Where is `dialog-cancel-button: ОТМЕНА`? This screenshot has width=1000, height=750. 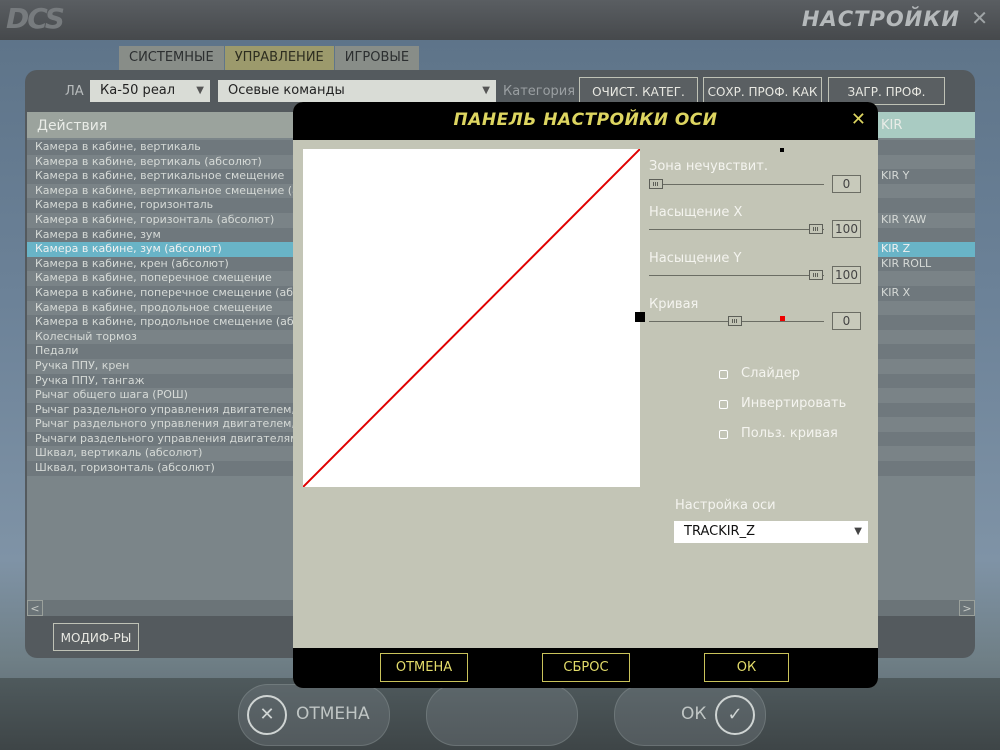
dialog-cancel-button: ОТМЕНА is located at coordinates (424, 667).